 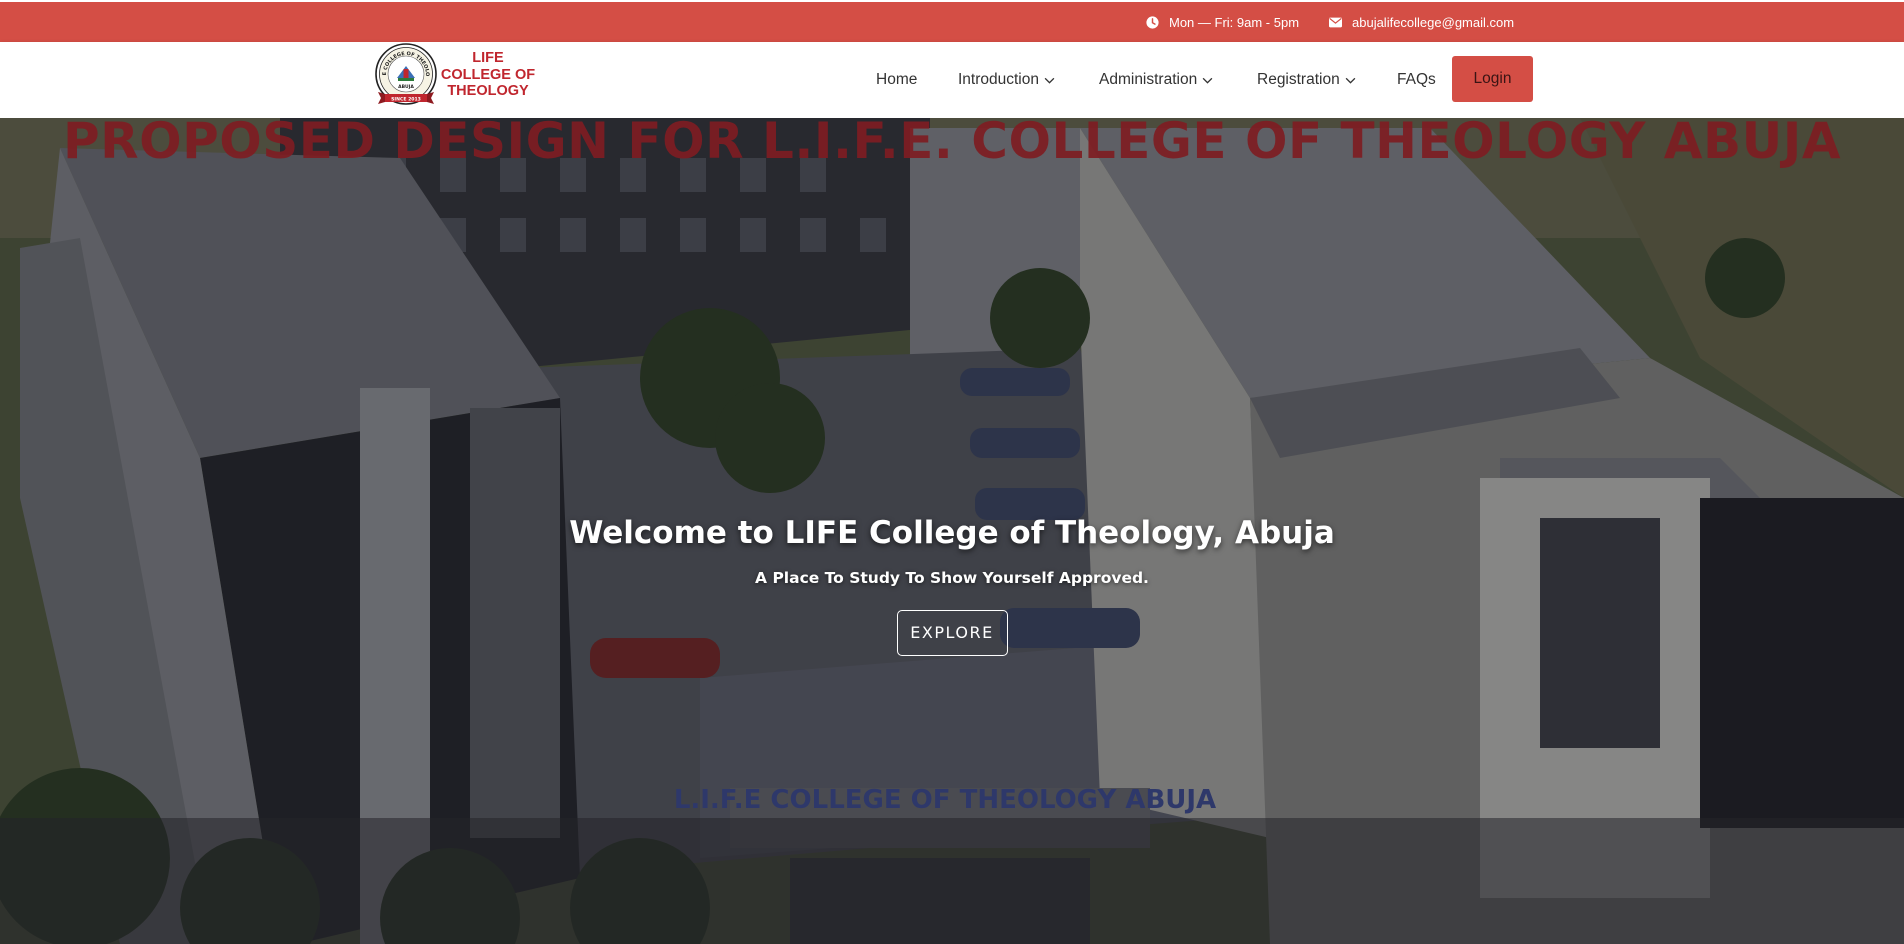 I want to click on clock-icon, so click(x=1152, y=22).